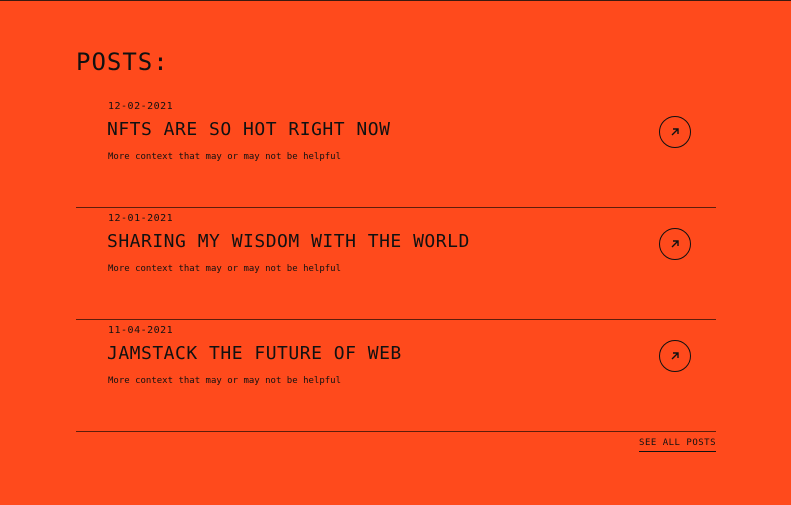 The width and height of the screenshot is (791, 505). What do you see at coordinates (288, 242) in the screenshot?
I see `post-title: SHARING MY WISDOM WITH THE WORLD` at bounding box center [288, 242].